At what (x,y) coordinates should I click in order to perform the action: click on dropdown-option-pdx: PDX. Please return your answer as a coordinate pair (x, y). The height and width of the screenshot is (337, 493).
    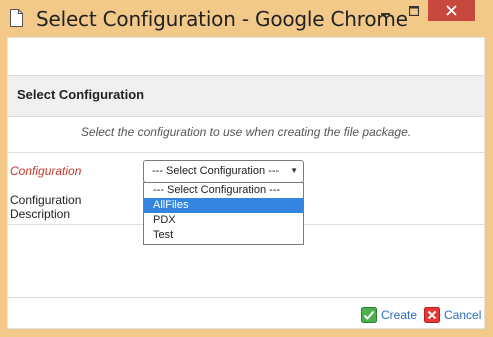
    Looking at the image, I should click on (223, 220).